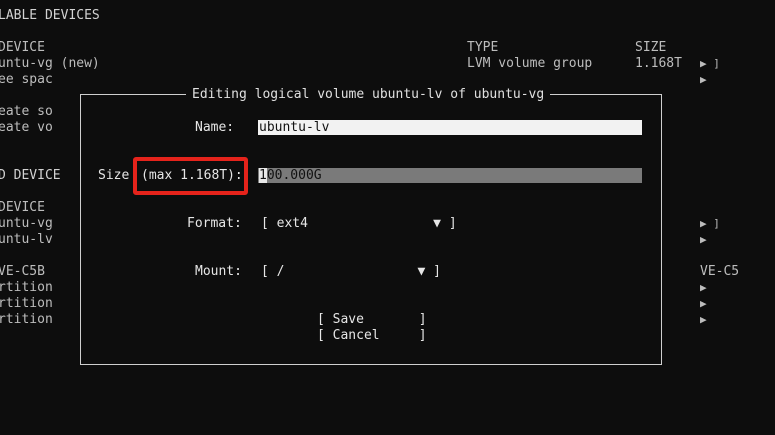  Describe the element at coordinates (26, 80) in the screenshot. I see `free-space-row: ee spac` at that location.